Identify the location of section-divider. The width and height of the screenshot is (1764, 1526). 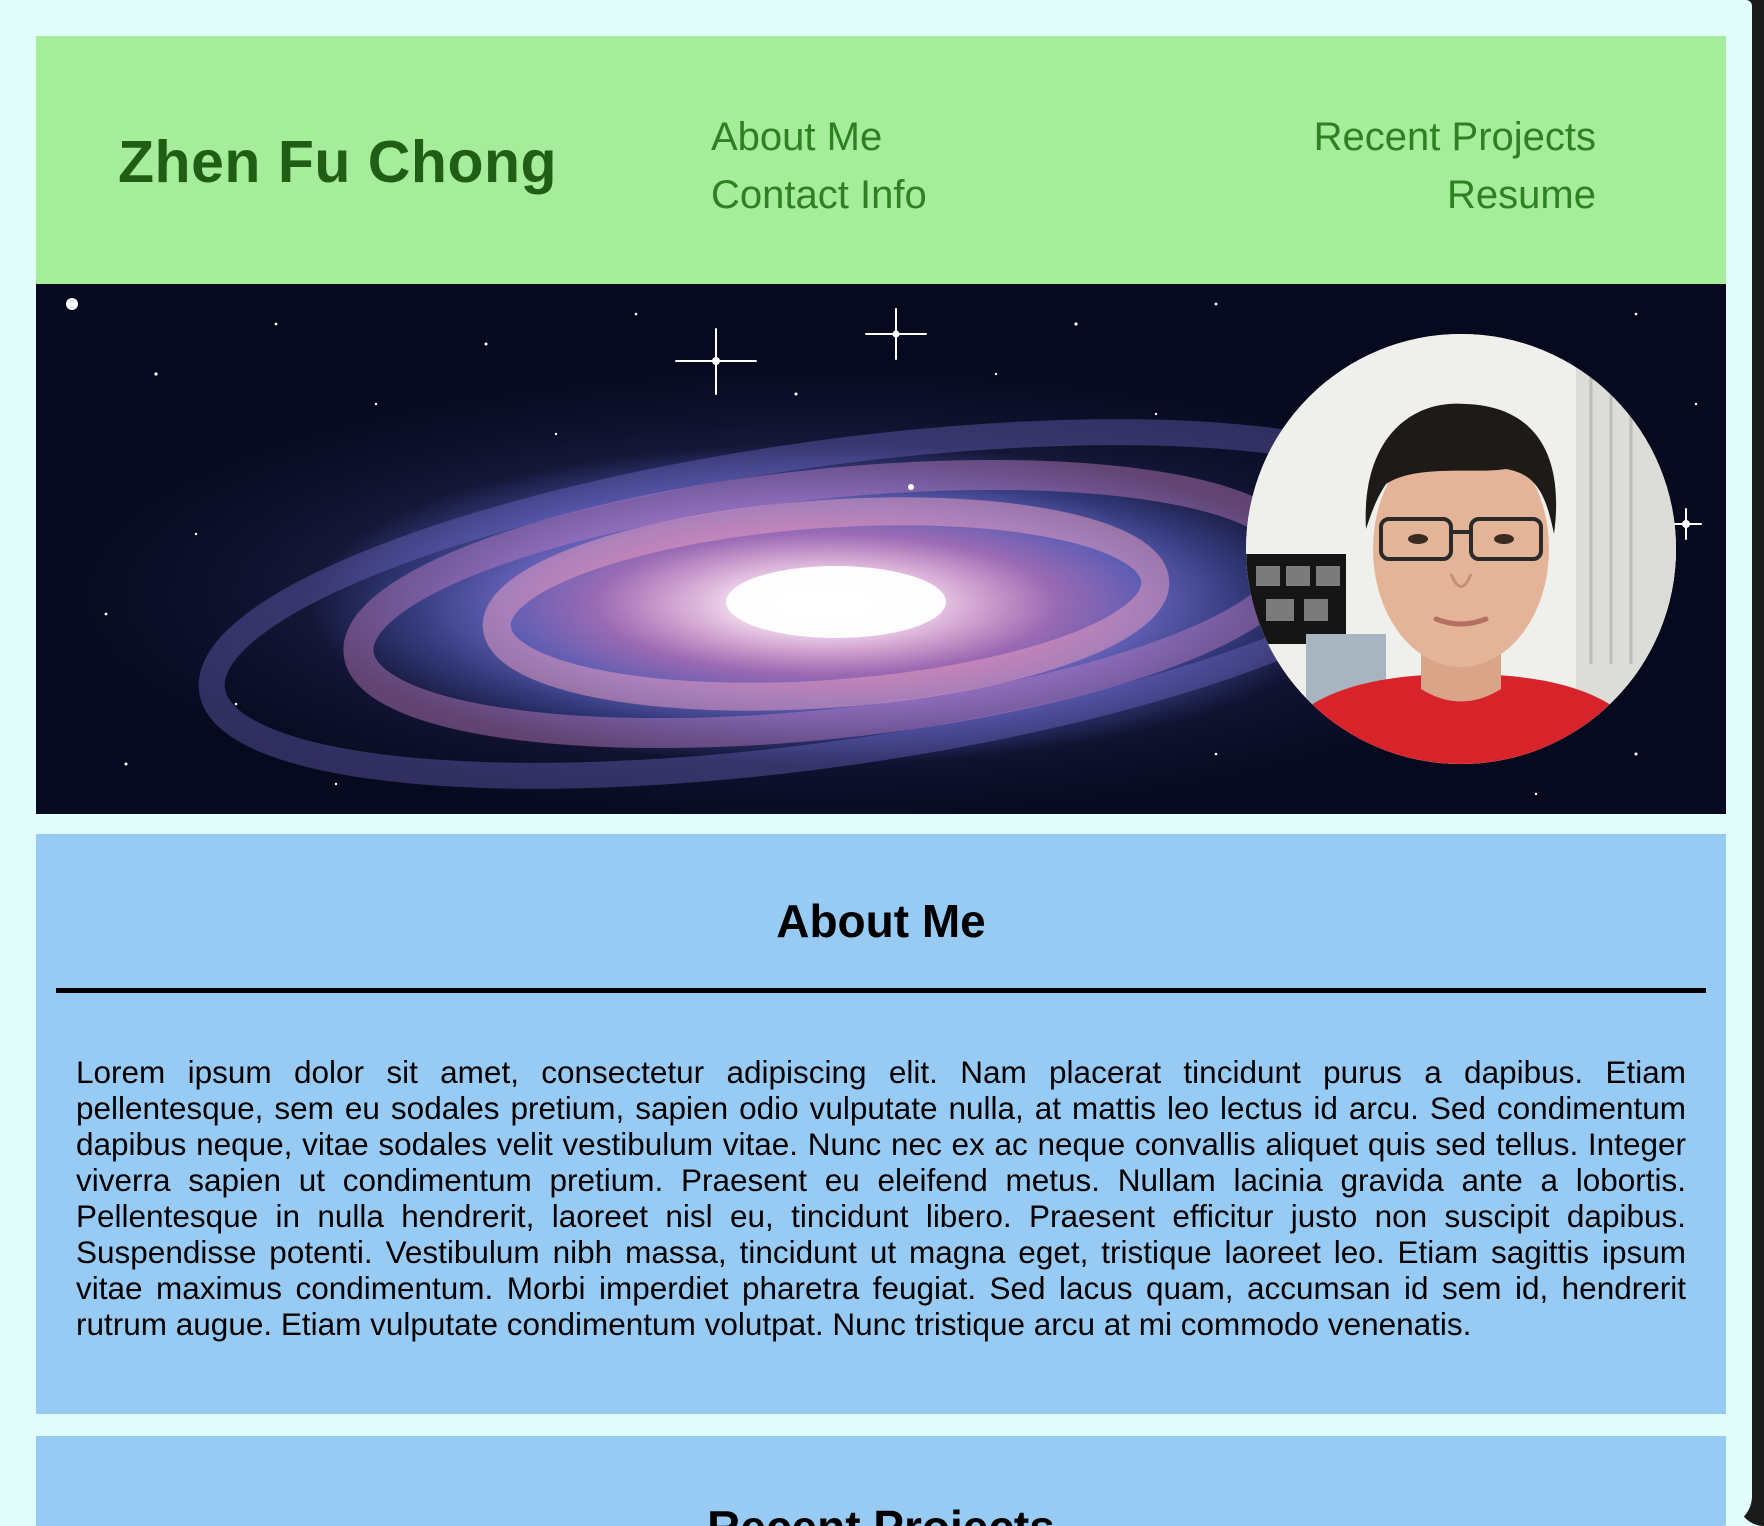
(881, 990).